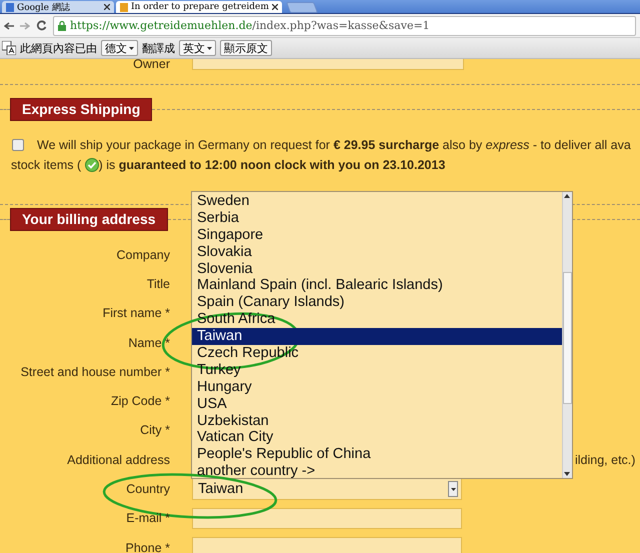  Describe the element at coordinates (81, 109) in the screenshot. I see `section-heading: Express Shipping` at that location.